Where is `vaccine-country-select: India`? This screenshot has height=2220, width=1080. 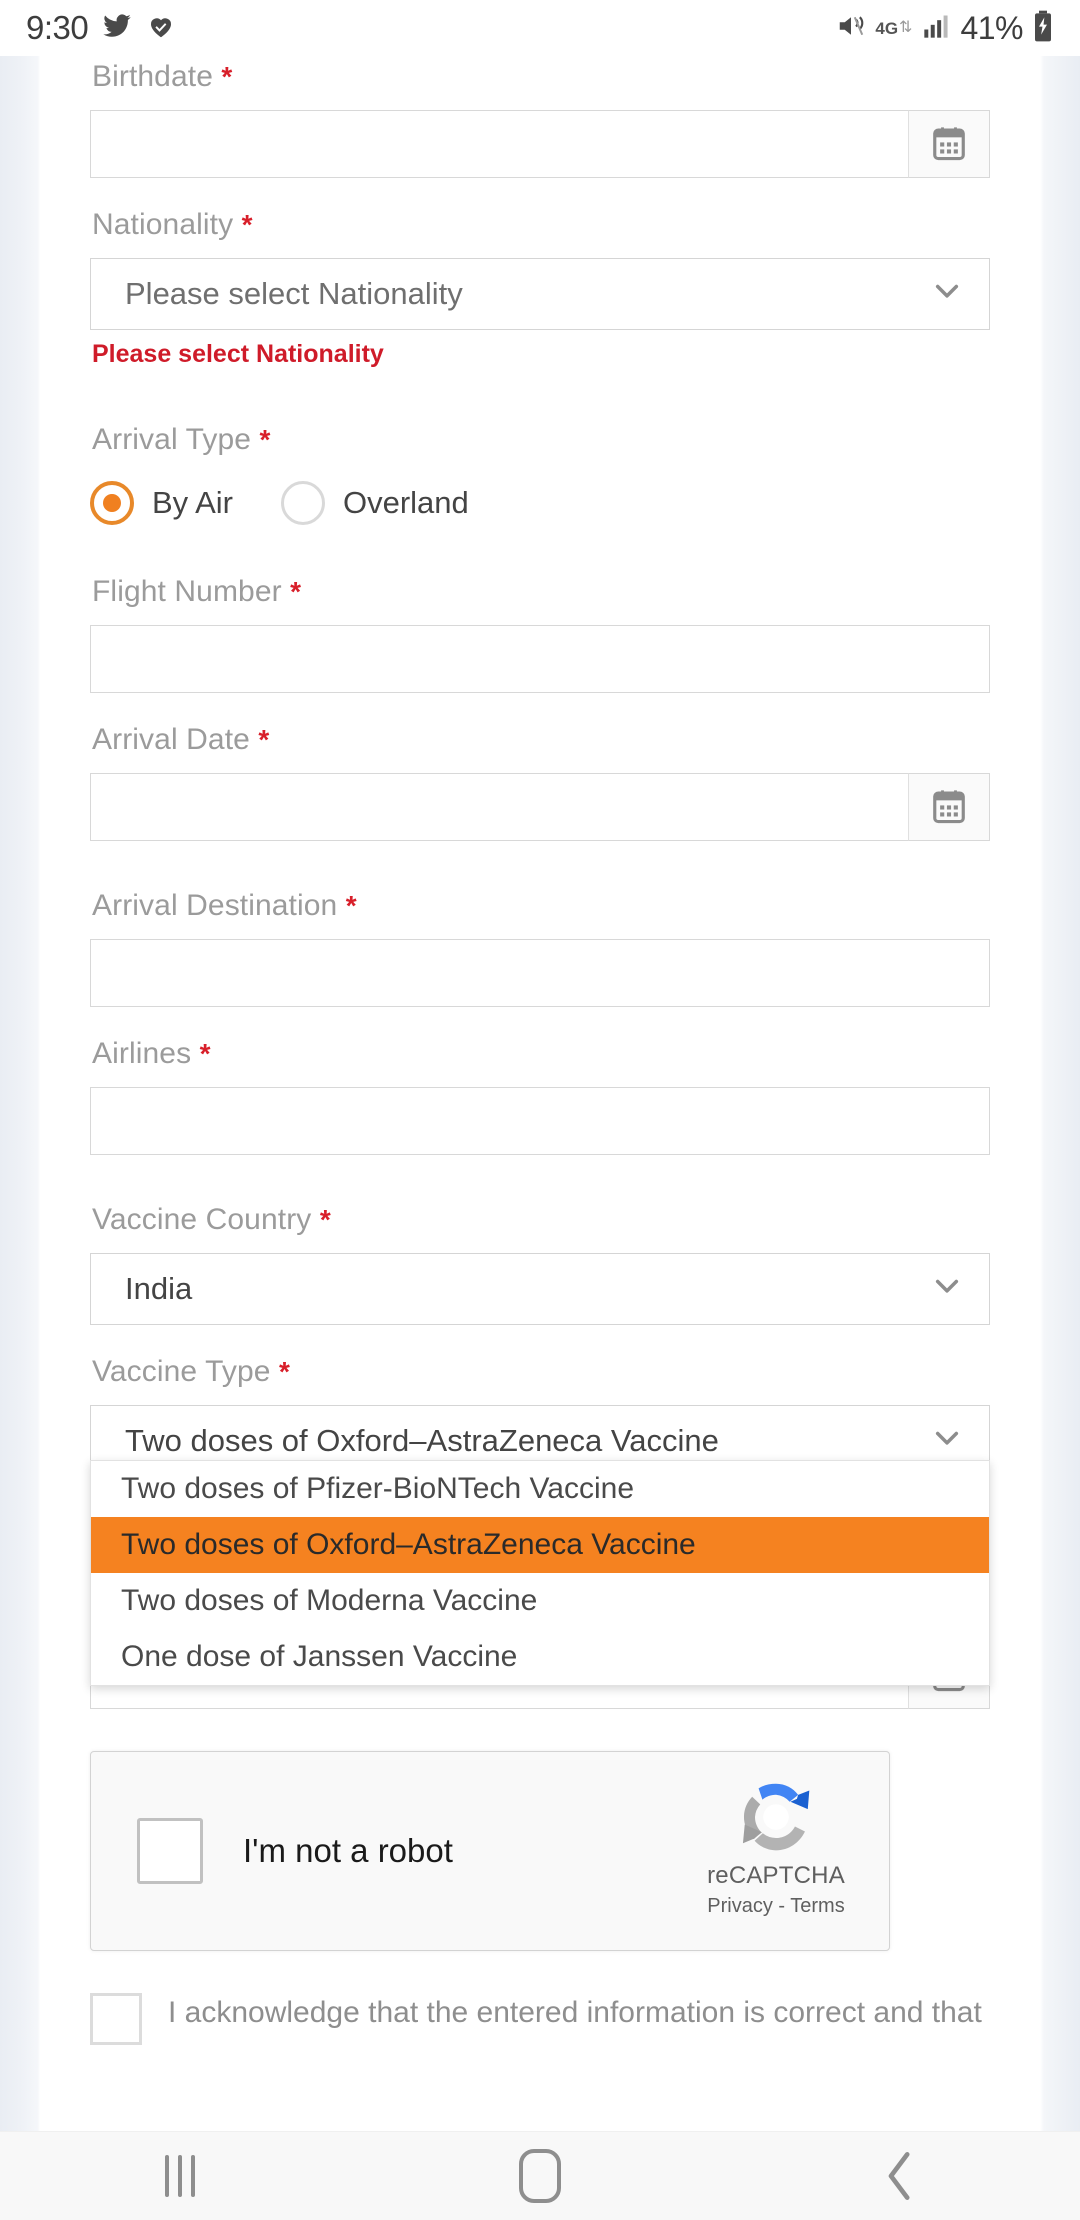
vaccine-country-select: India is located at coordinates (540, 1289).